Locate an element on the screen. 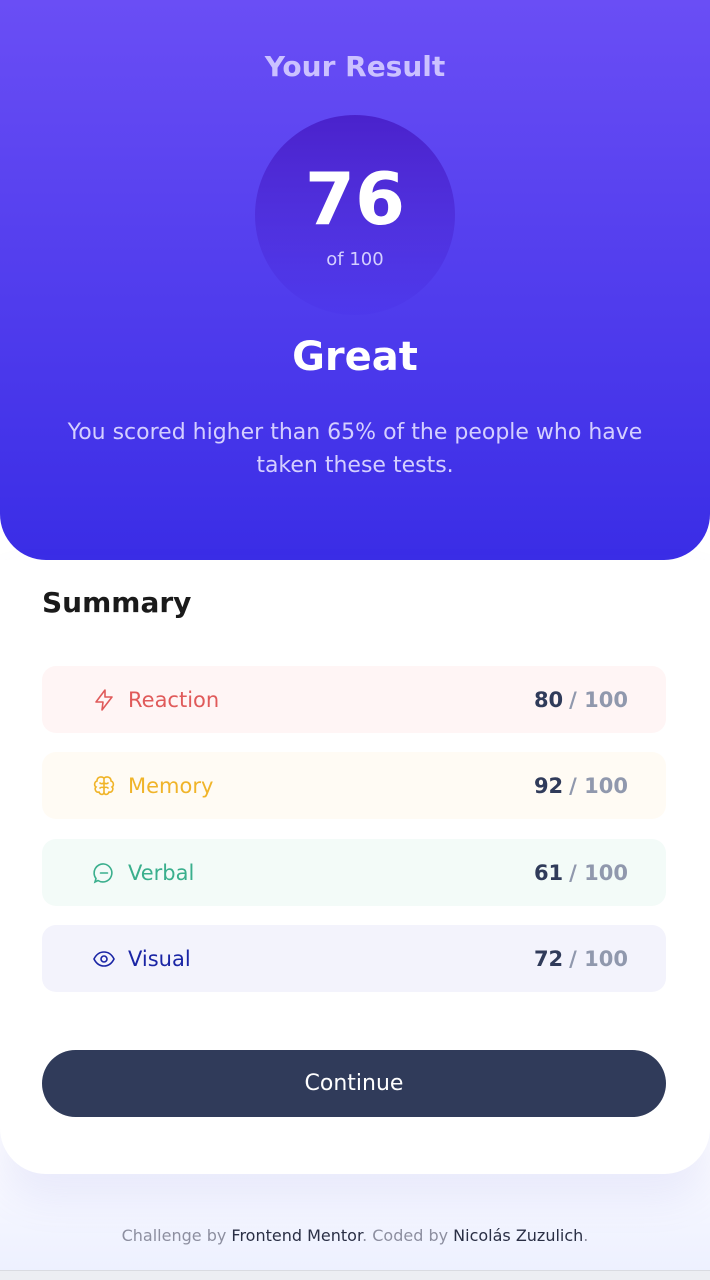 The height and width of the screenshot is (1280, 710). rating-title: Great is located at coordinates (355, 357).